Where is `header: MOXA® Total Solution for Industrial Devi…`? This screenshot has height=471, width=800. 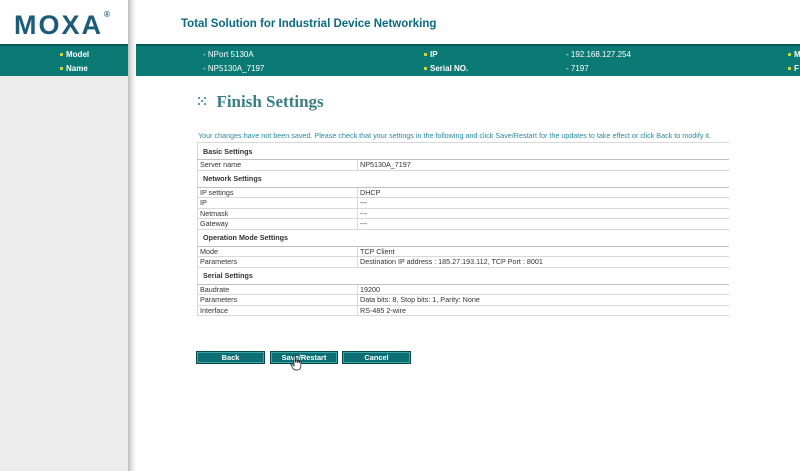 header: MOXA® Total Solution for Industrial Devi… is located at coordinates (400, 22).